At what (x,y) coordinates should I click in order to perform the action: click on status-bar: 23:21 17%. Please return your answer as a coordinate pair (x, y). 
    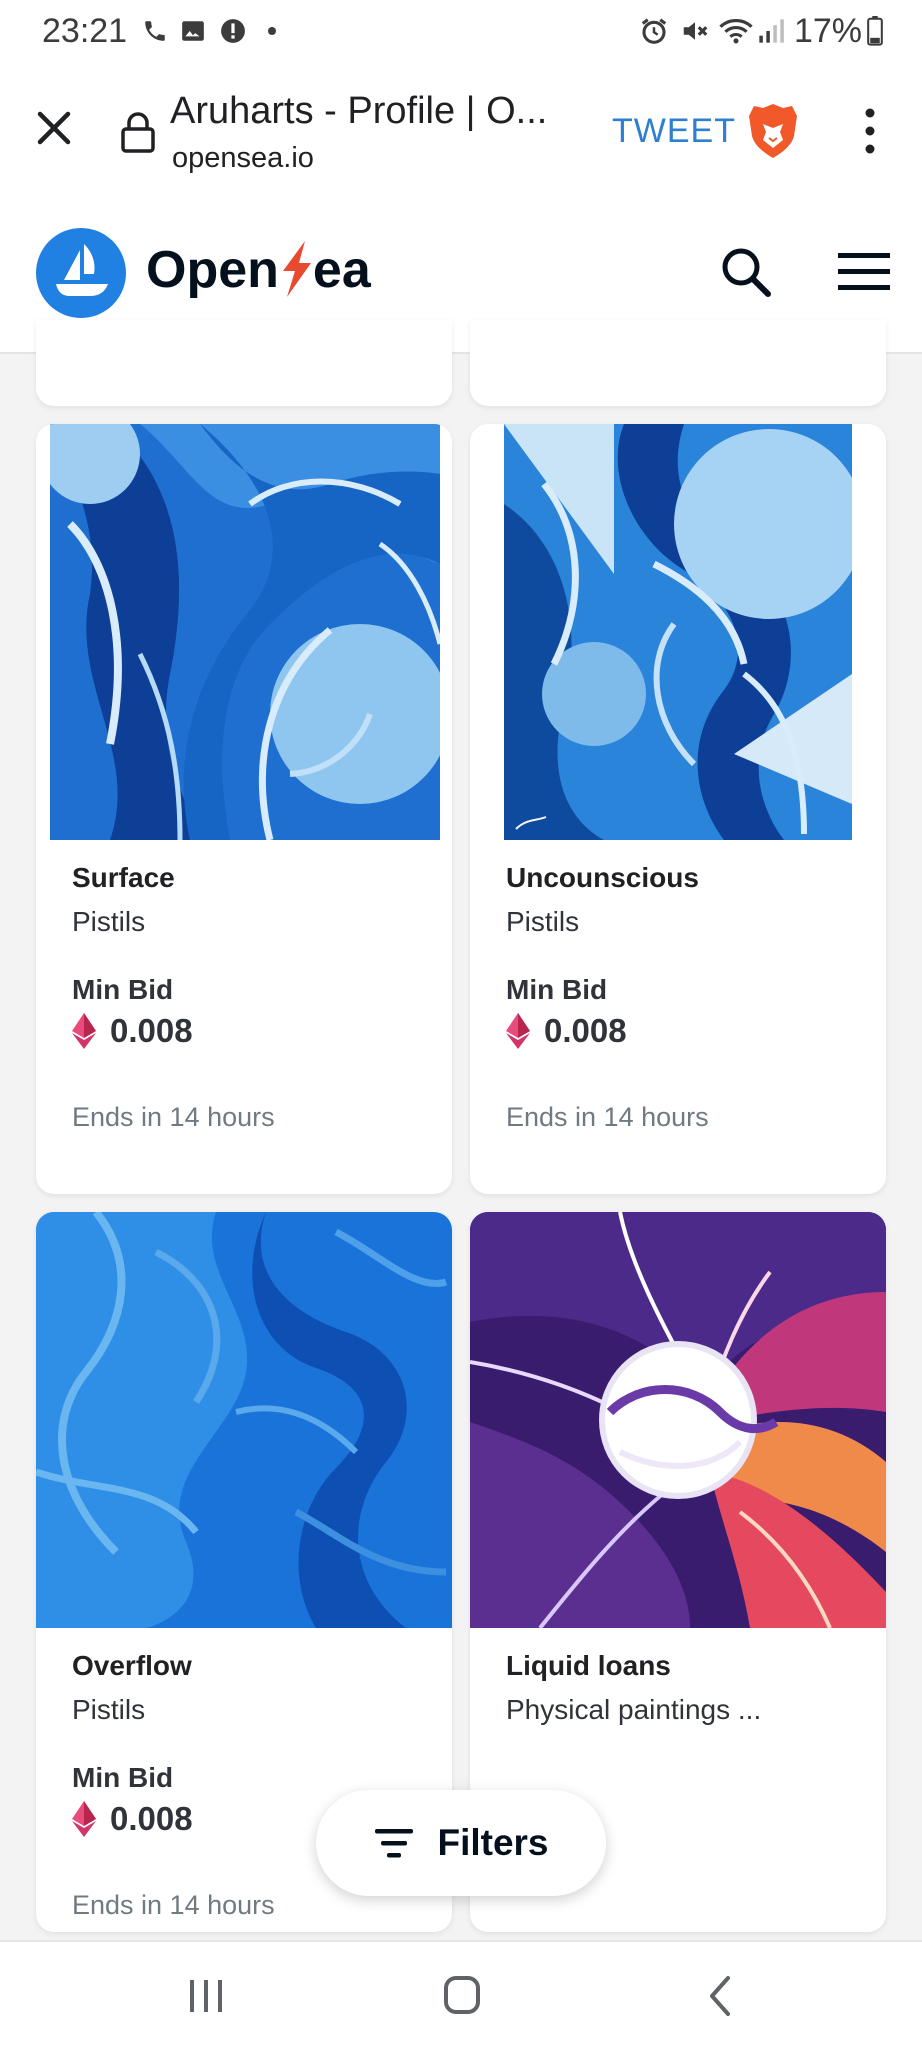
    Looking at the image, I should click on (461, 33).